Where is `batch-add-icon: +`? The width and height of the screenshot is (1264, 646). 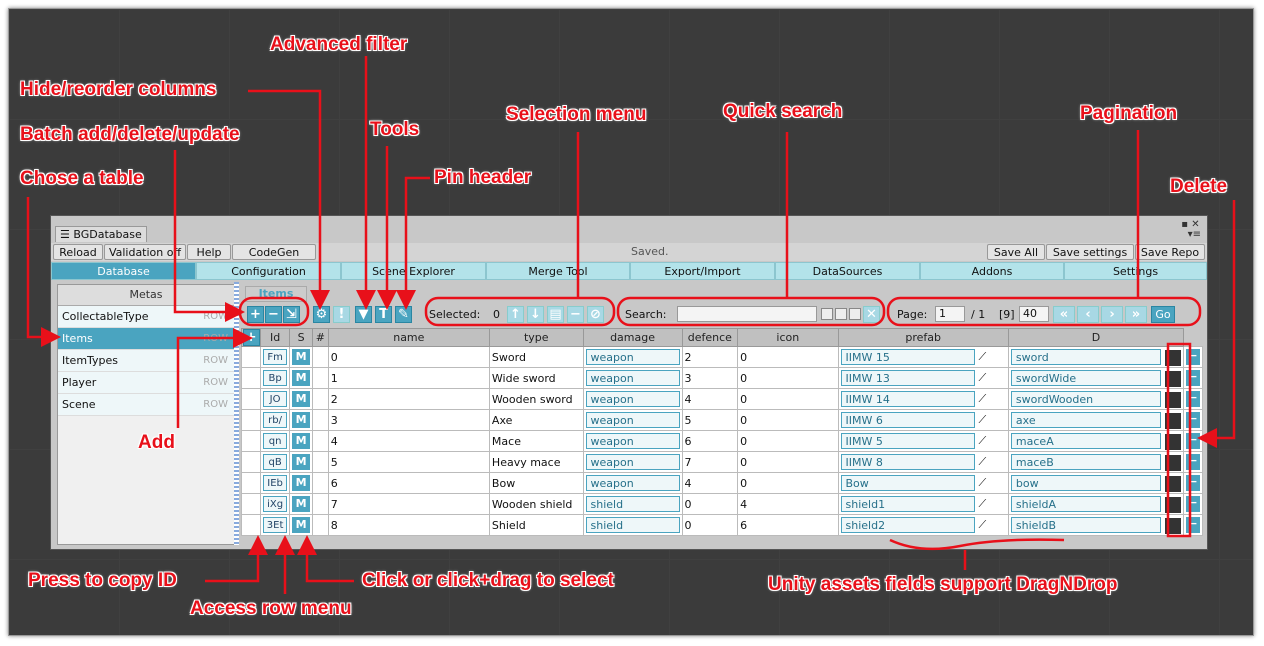 batch-add-icon: + is located at coordinates (255, 314).